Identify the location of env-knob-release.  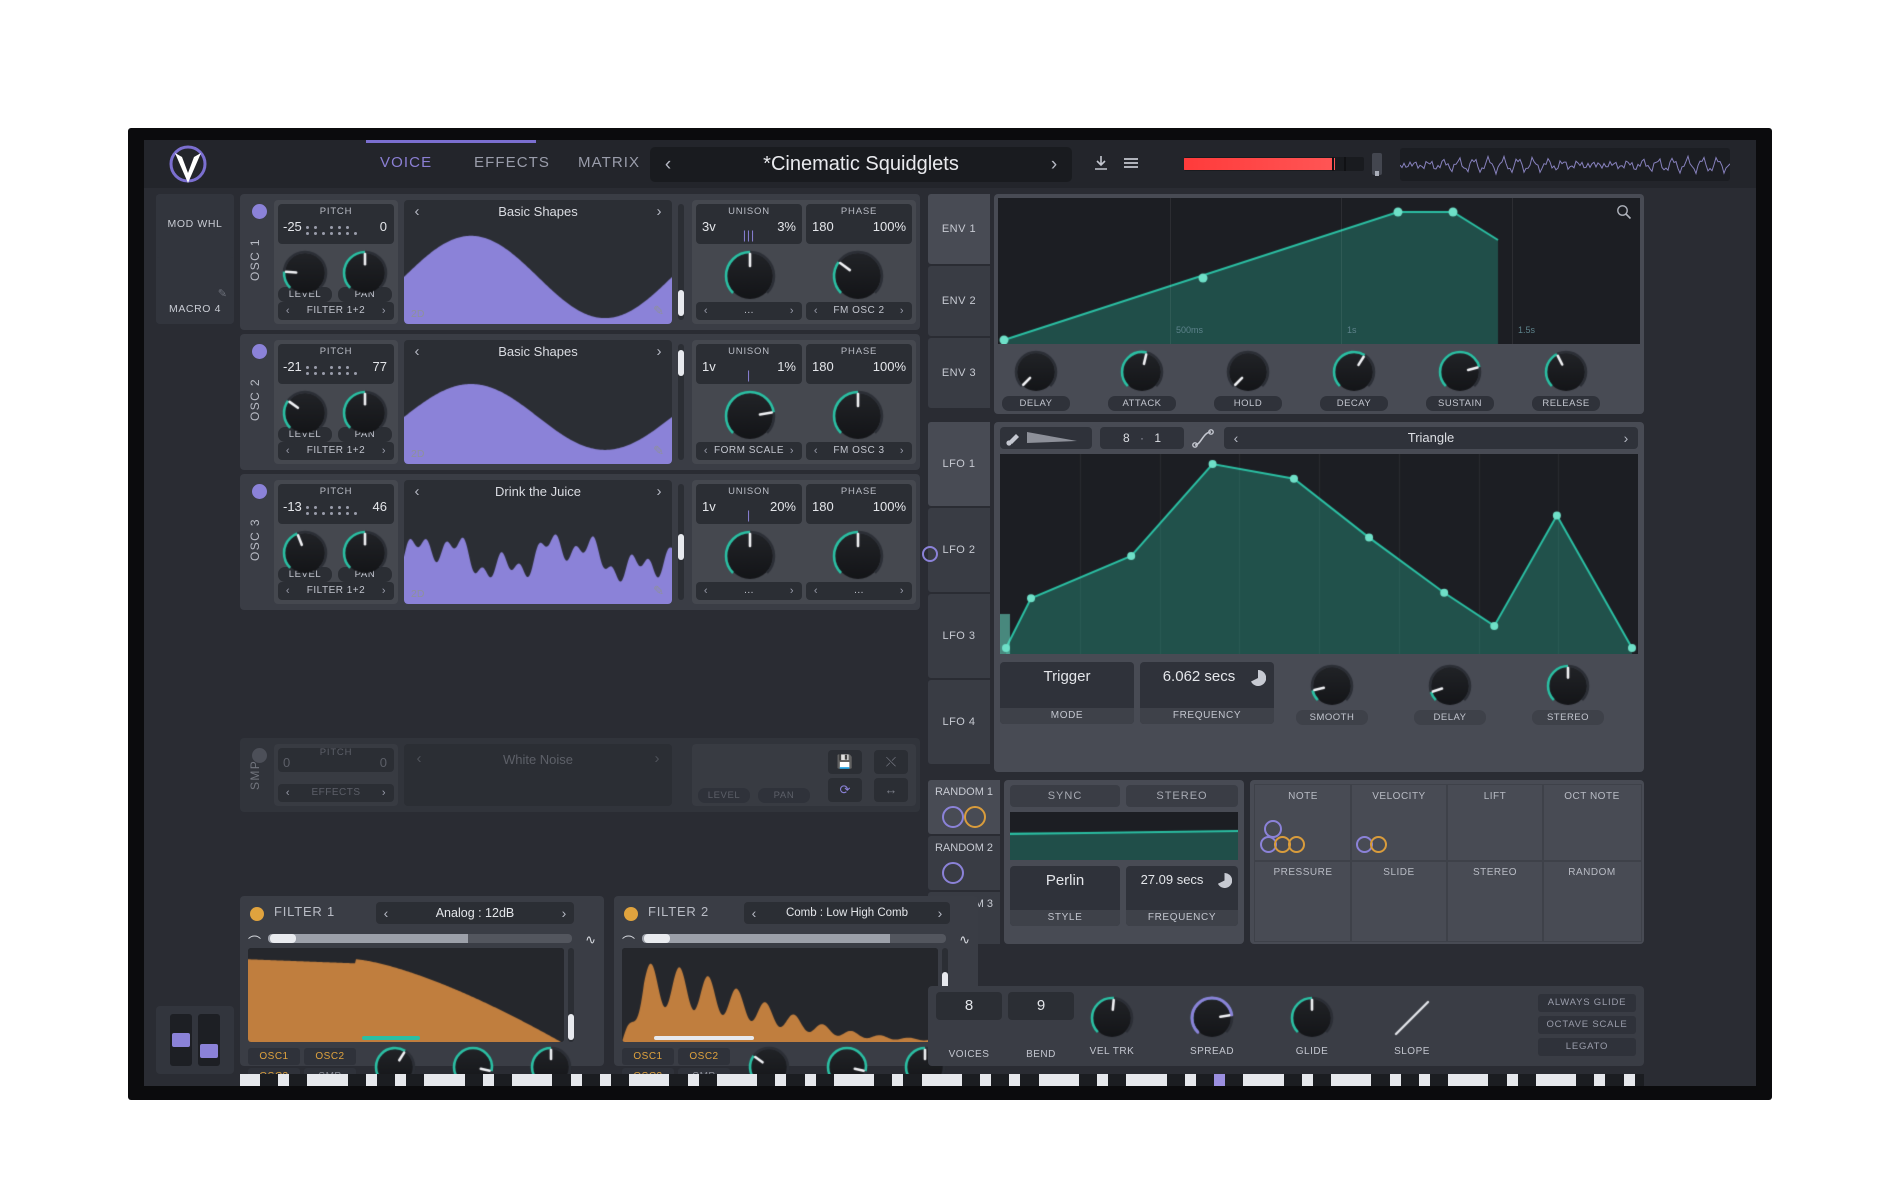
(1566, 374).